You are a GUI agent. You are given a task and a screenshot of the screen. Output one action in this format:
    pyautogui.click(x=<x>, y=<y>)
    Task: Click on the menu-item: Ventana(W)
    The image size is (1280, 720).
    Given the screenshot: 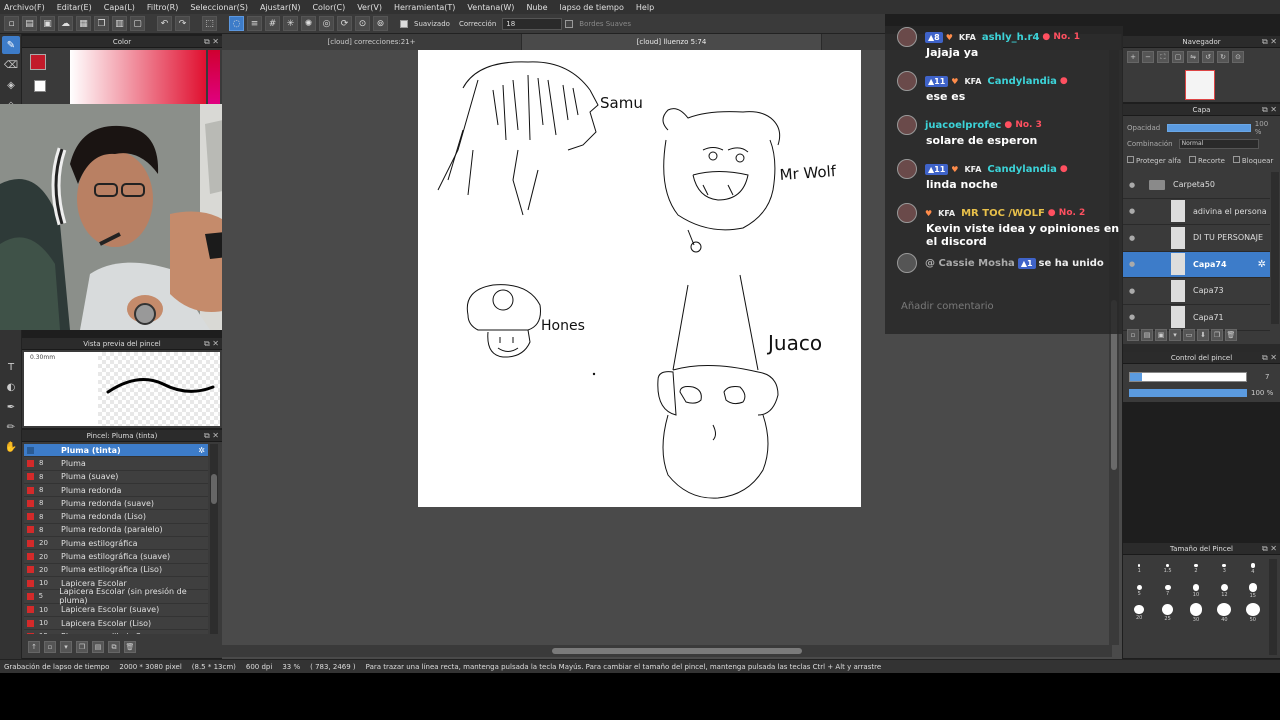 What is the action you would take?
    pyautogui.click(x=490, y=7)
    